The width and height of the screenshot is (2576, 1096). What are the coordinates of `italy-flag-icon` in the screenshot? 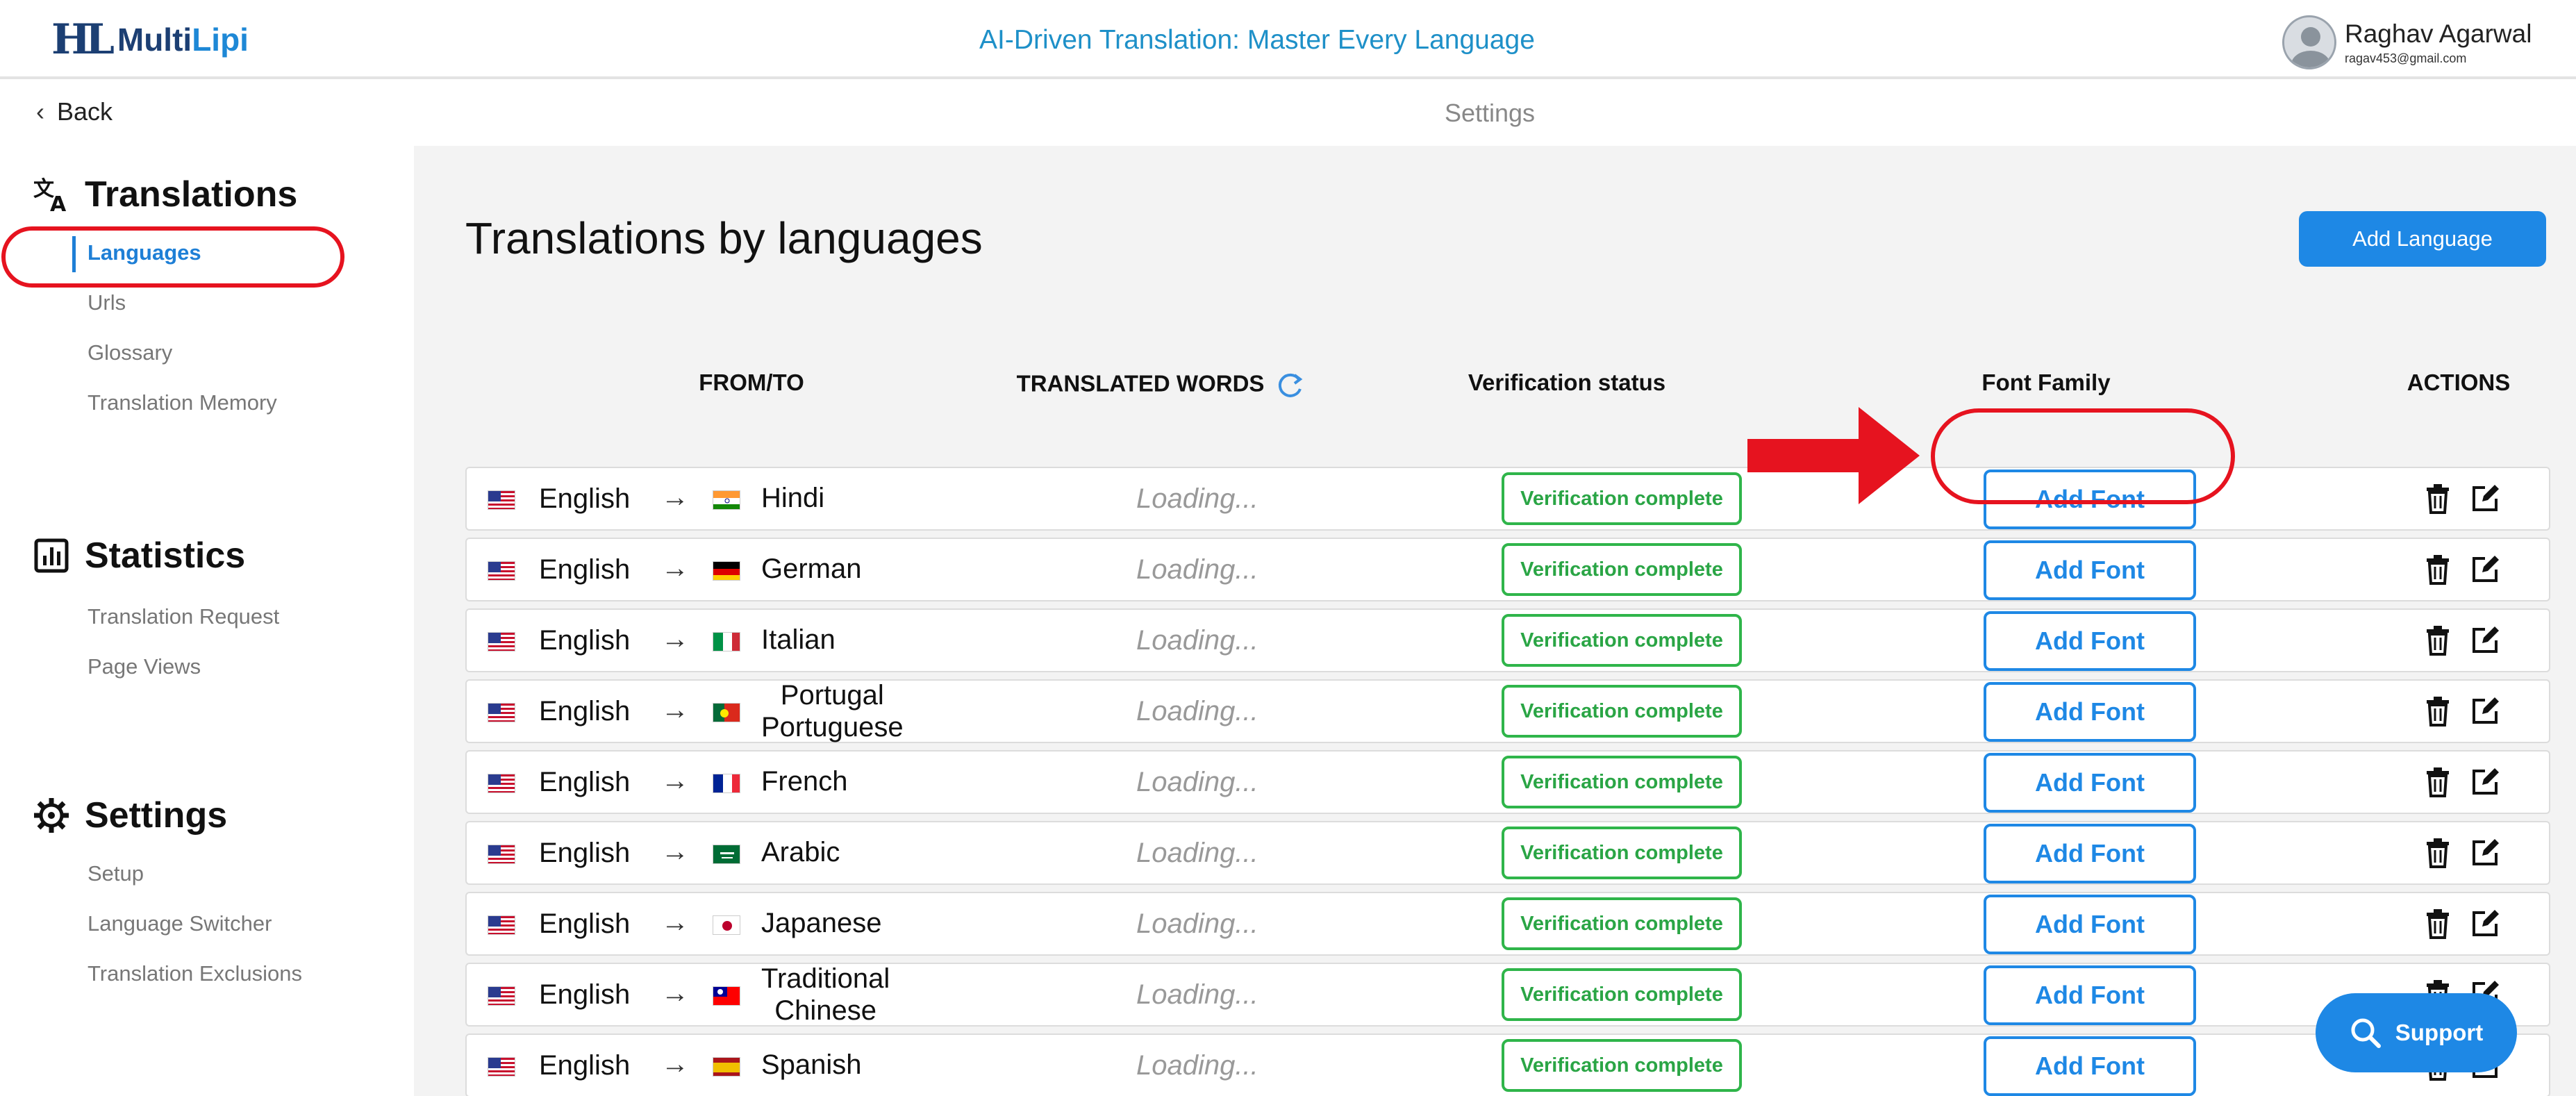 It's located at (726, 641).